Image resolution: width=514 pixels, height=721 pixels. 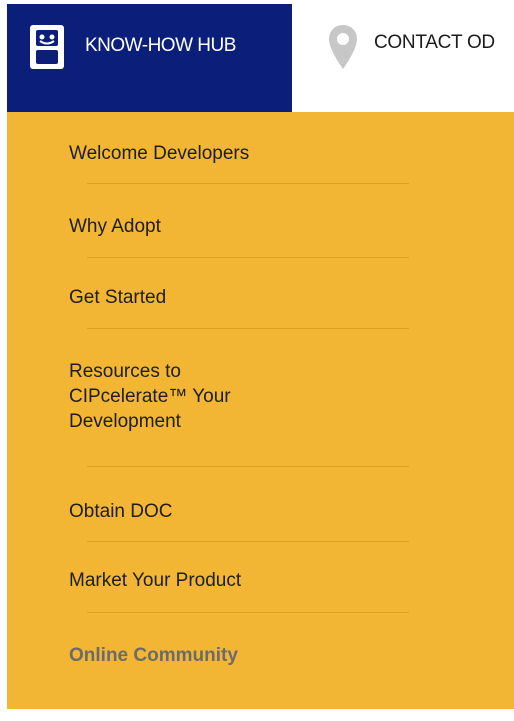 What do you see at coordinates (343, 47) in the screenshot?
I see `map-pin-icon` at bounding box center [343, 47].